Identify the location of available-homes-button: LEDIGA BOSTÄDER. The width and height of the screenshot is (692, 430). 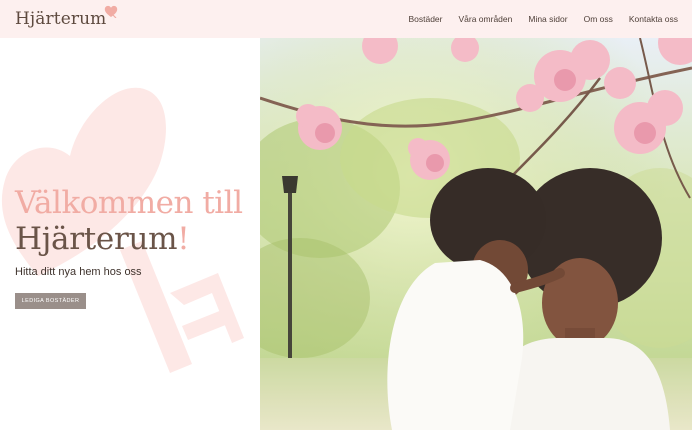
(50, 301).